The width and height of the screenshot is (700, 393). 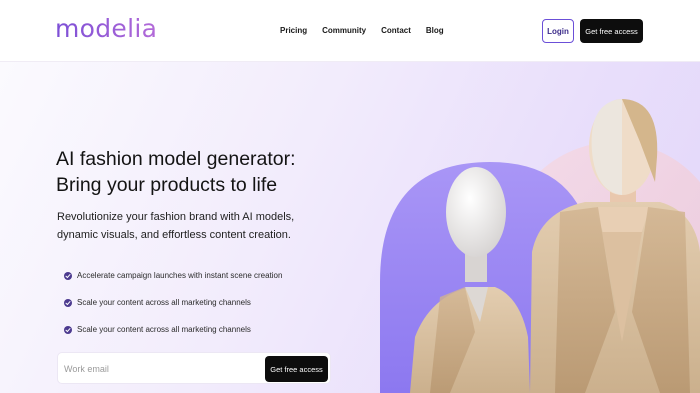 What do you see at coordinates (159, 369) in the screenshot?
I see `work-email-input` at bounding box center [159, 369].